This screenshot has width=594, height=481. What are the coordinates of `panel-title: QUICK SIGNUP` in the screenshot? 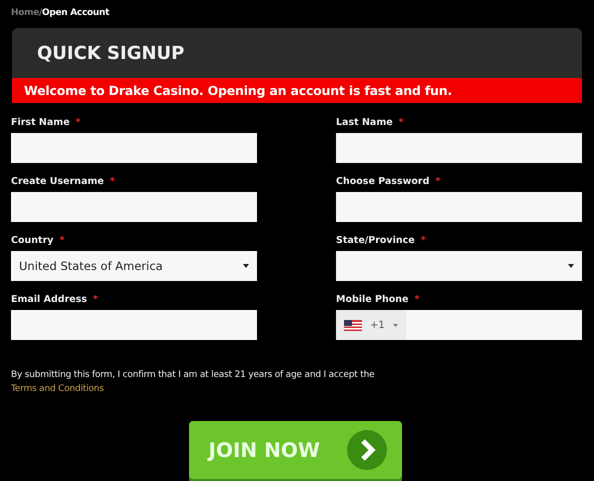 It's located at (110, 53).